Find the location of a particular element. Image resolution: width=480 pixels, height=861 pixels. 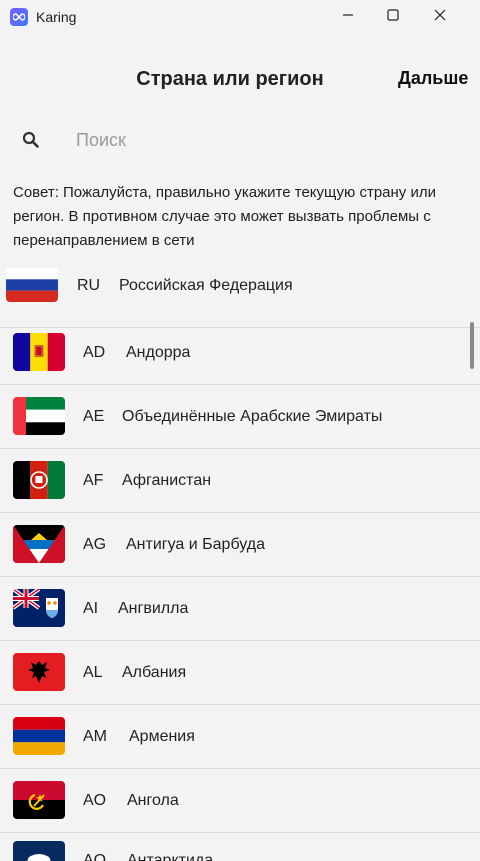

flag-af-icon is located at coordinates (39, 480).